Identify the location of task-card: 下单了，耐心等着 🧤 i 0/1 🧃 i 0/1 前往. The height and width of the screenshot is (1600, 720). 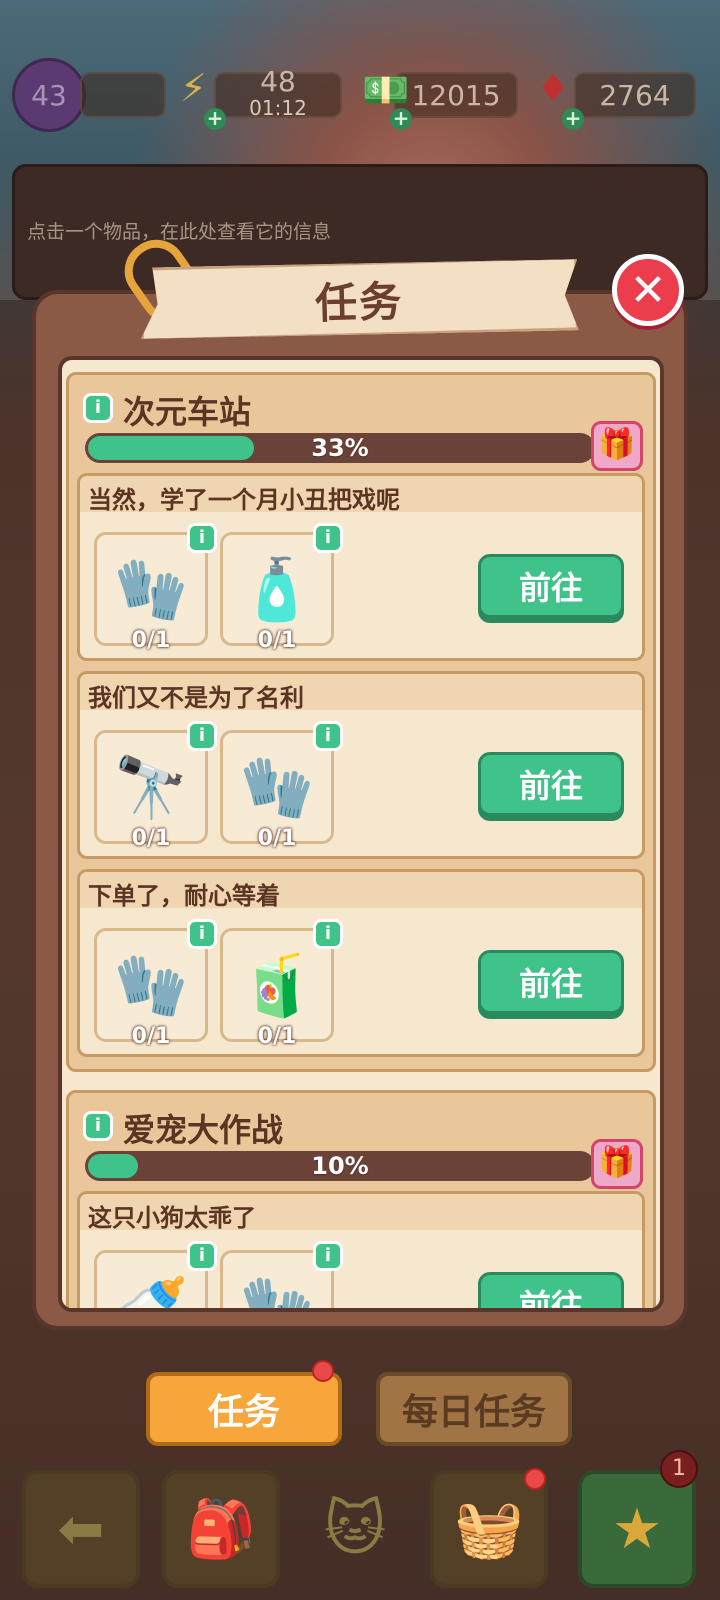
(361, 963).